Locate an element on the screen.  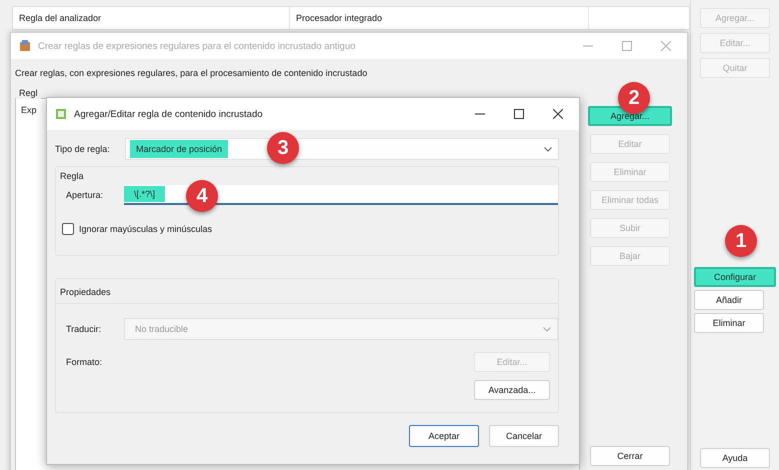
button: Aceptar is located at coordinates (444, 436).